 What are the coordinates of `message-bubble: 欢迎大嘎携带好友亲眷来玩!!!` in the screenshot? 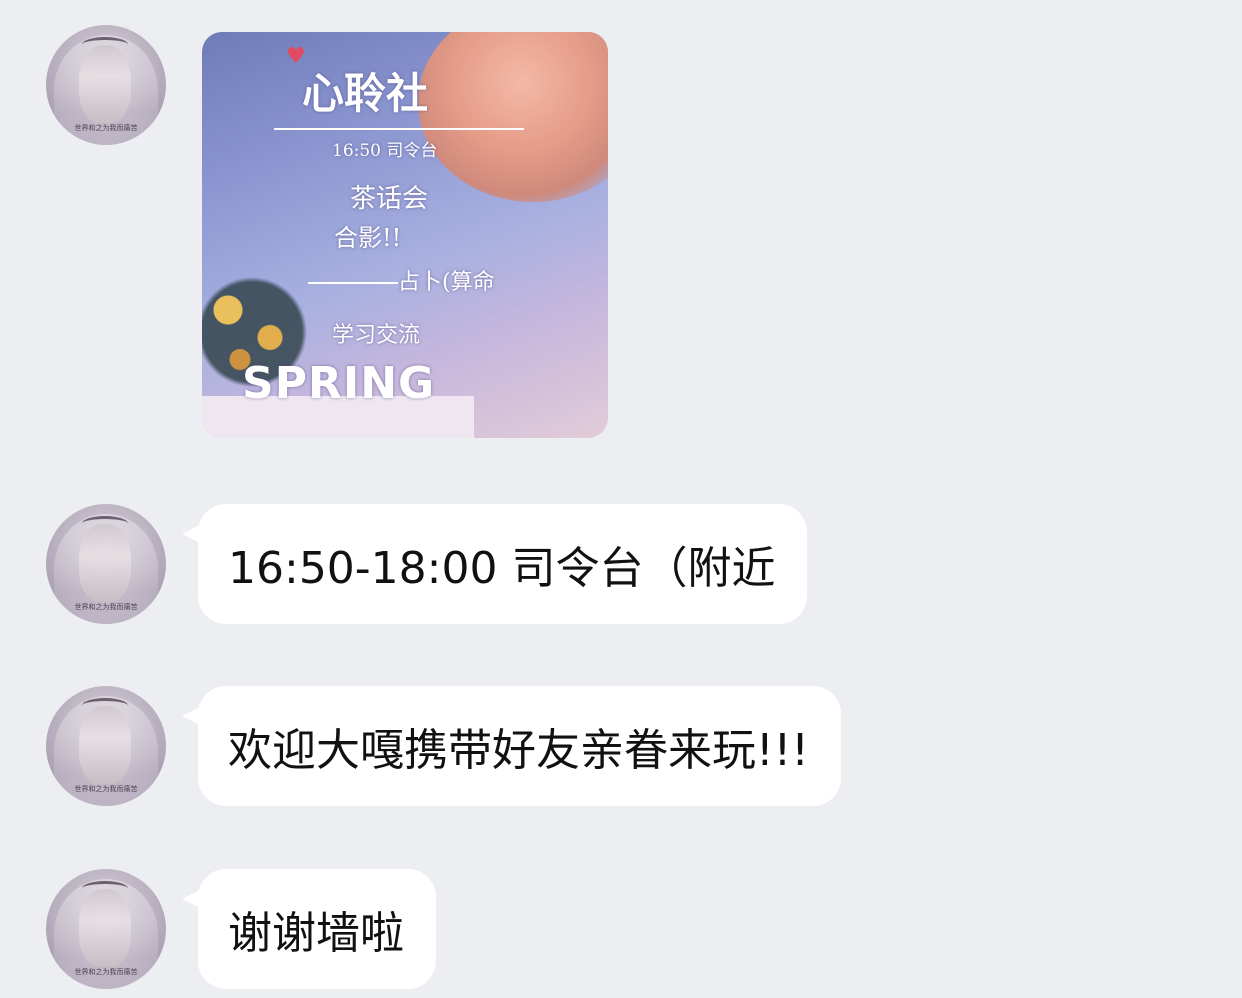 It's located at (511, 746).